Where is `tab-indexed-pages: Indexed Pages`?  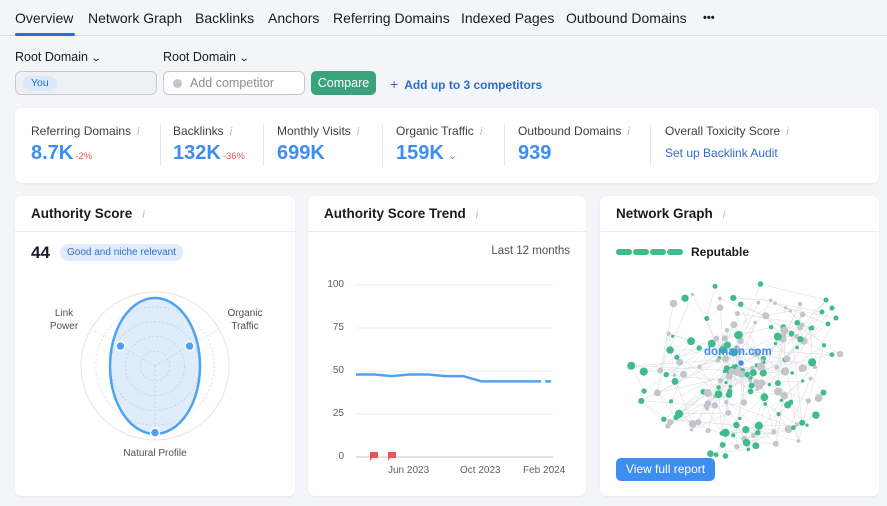
tab-indexed-pages: Indexed Pages is located at coordinates (507, 18).